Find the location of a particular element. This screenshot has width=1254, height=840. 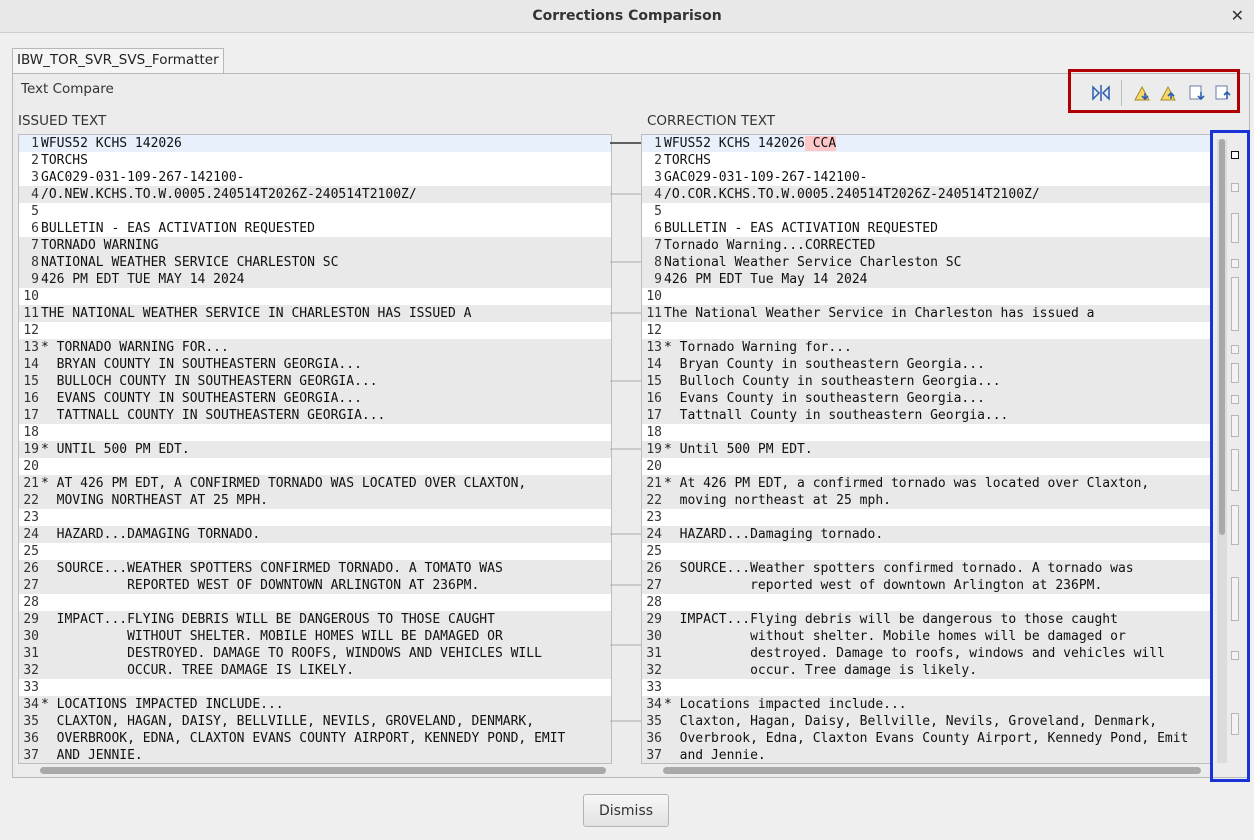

next-change-icon is located at coordinates (1197, 93).